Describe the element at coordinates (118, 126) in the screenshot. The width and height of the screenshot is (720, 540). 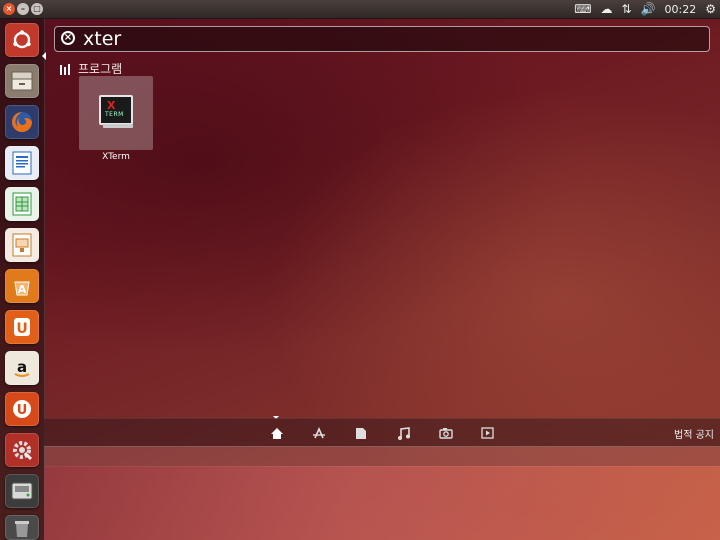
I see `xterm-keyboard-shape` at that location.